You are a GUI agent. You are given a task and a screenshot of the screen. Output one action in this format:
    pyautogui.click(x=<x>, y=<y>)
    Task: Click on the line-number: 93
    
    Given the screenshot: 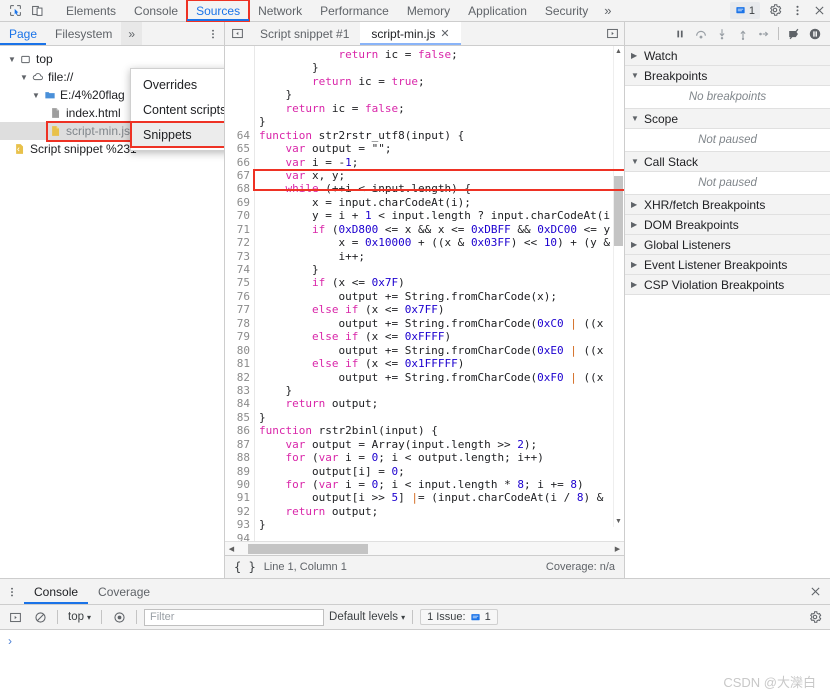 What is the action you would take?
    pyautogui.click(x=239, y=524)
    